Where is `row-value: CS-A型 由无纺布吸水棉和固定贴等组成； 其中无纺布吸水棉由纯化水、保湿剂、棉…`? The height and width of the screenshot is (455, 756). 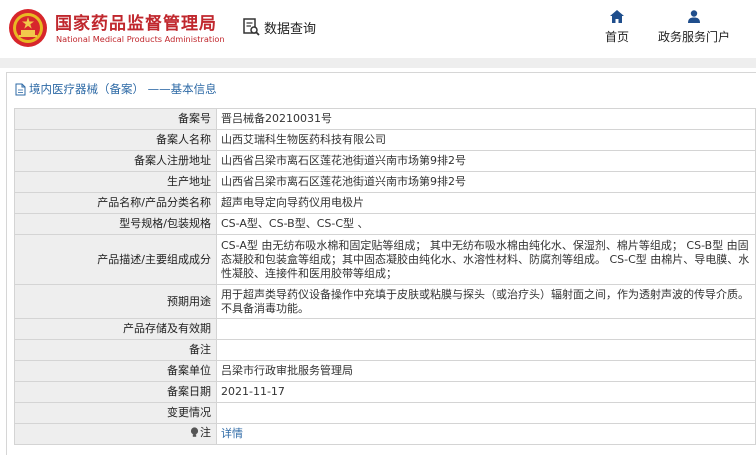
row-value: CS-A型 由无纺布吸水棉和固定贴等组成； 其中无纺布吸水棉由纯化水、保湿剂、棉… is located at coordinates (486, 259).